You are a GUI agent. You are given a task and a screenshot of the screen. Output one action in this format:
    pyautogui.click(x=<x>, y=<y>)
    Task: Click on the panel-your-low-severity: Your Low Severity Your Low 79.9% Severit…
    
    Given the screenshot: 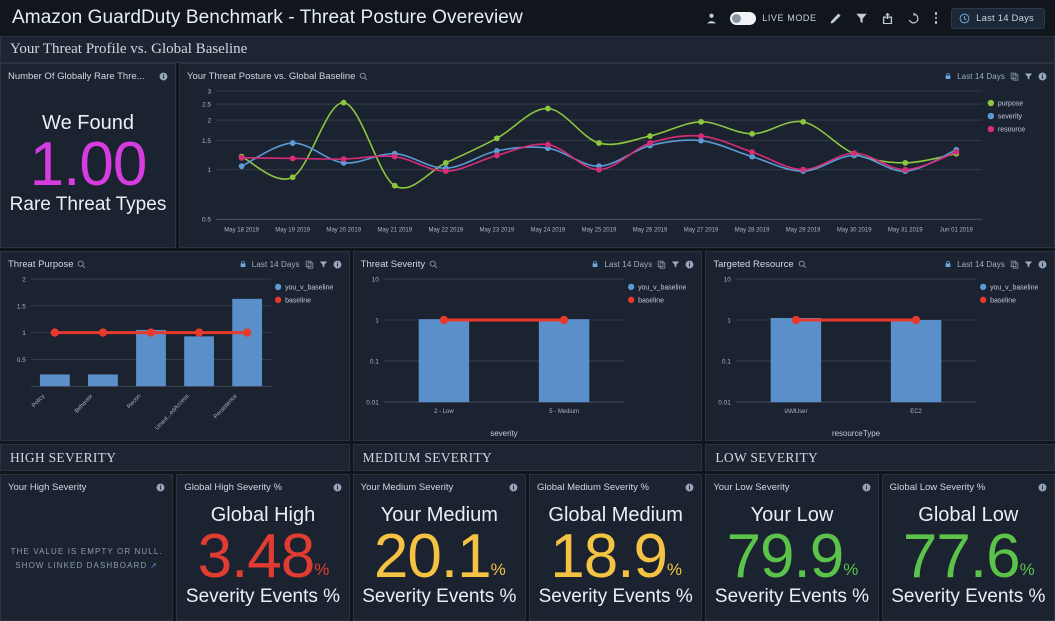 What is the action you would take?
    pyautogui.click(x=792, y=547)
    